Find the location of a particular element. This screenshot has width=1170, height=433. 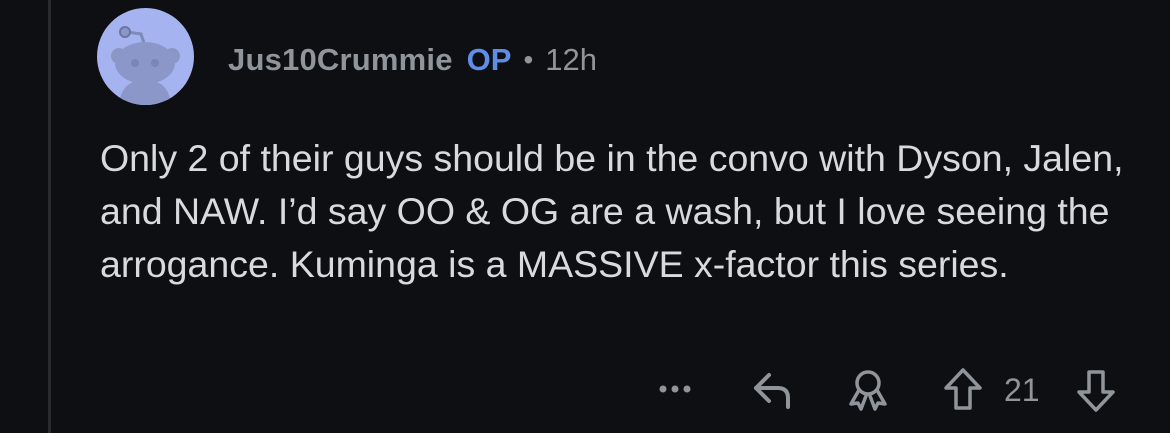

user-avatar is located at coordinates (145, 56).